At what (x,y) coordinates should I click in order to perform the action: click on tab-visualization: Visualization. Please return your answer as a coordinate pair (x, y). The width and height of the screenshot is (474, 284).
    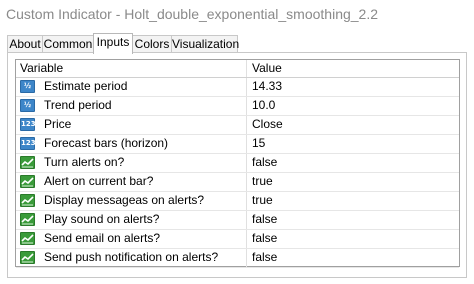
    Looking at the image, I should click on (205, 43).